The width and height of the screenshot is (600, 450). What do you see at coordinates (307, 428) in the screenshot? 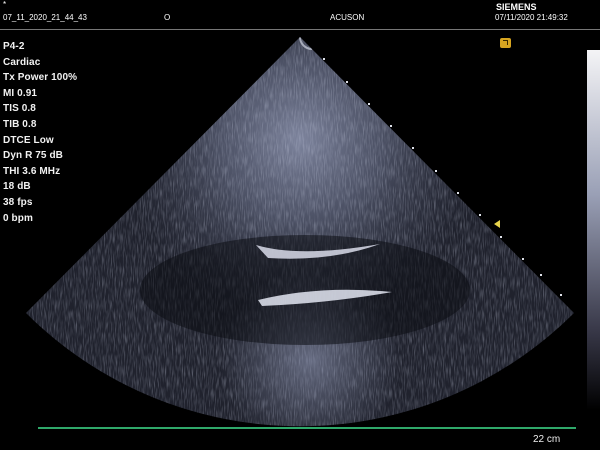
I see `timeline-baseline` at bounding box center [307, 428].